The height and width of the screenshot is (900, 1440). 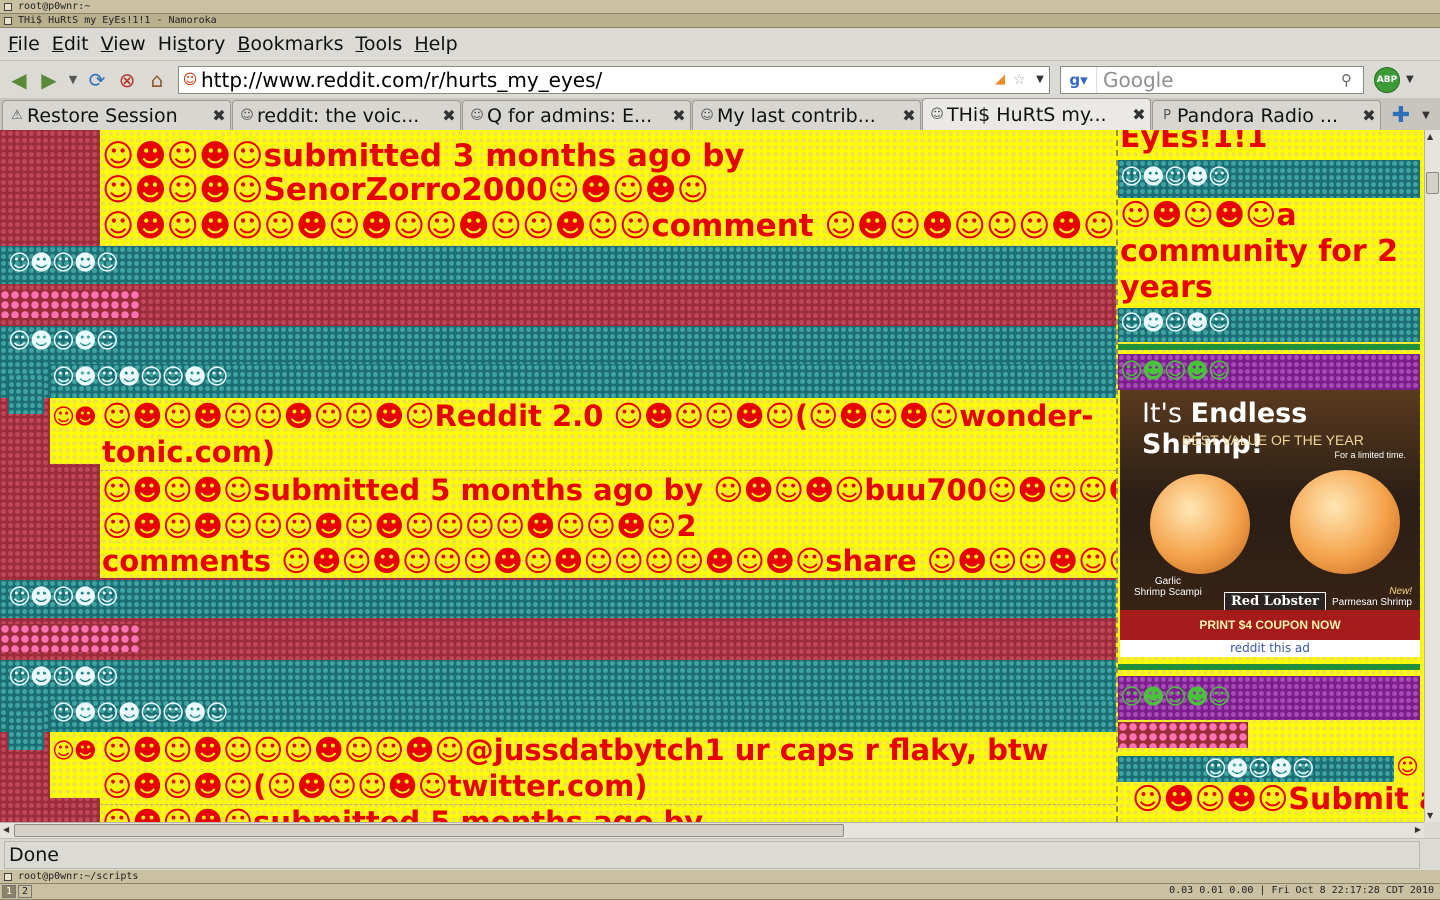 I want to click on menu-help: Help, so click(x=437, y=44).